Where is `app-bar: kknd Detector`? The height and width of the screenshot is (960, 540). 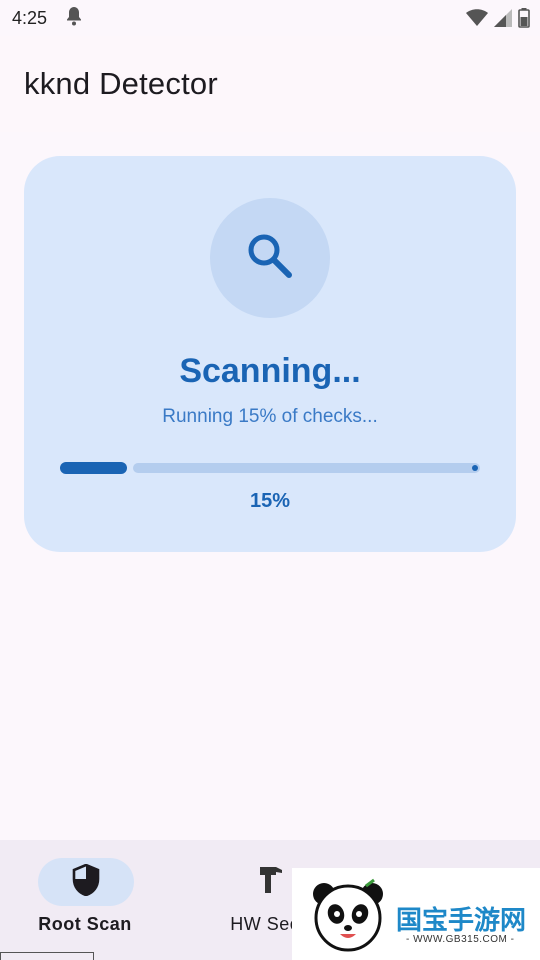 app-bar: kknd Detector is located at coordinates (270, 84).